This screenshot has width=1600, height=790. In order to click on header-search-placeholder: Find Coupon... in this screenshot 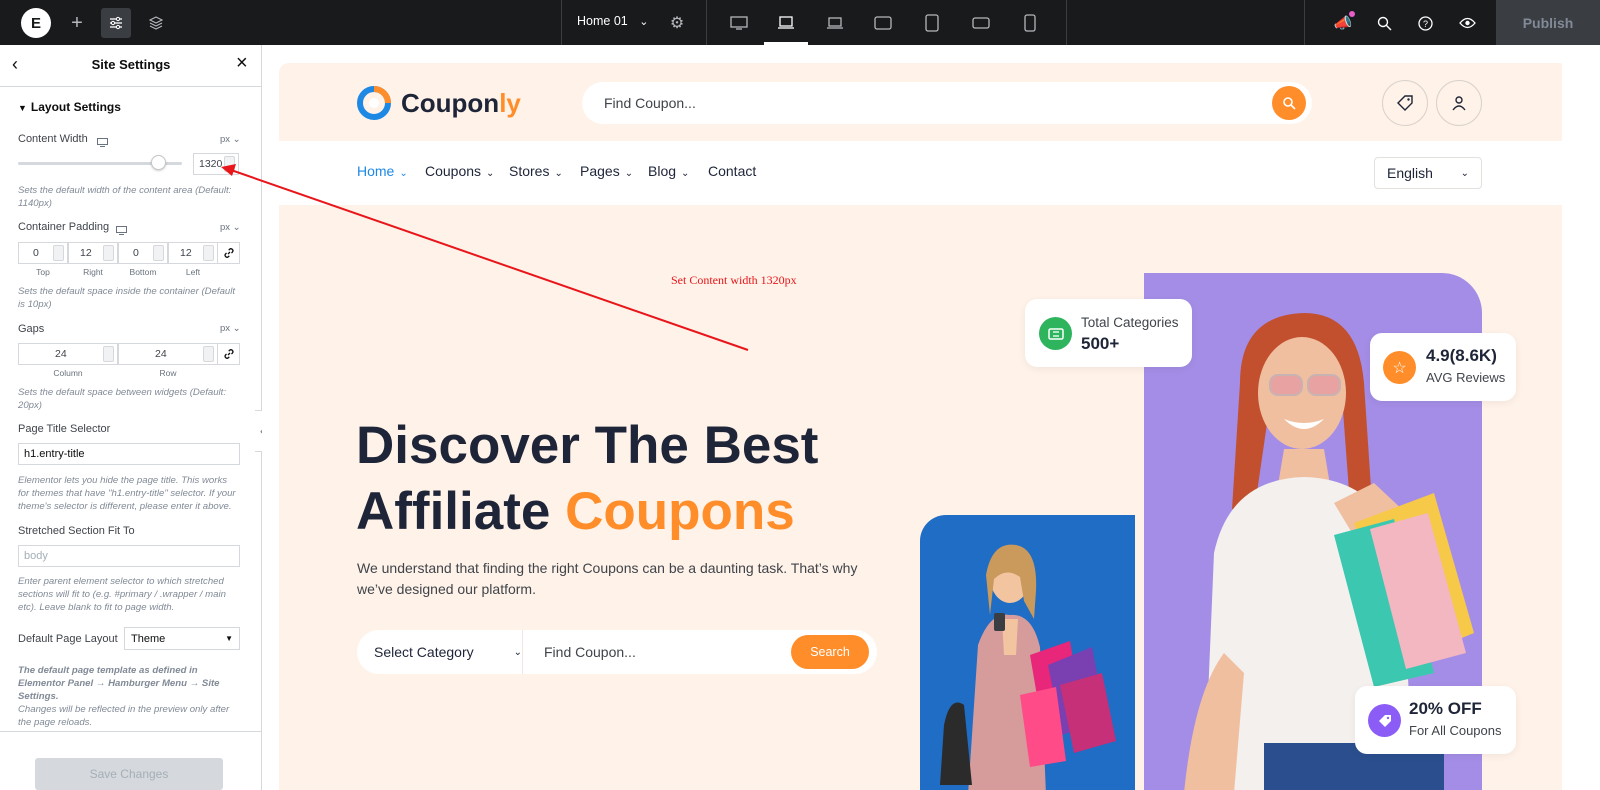, I will do `click(650, 103)`.